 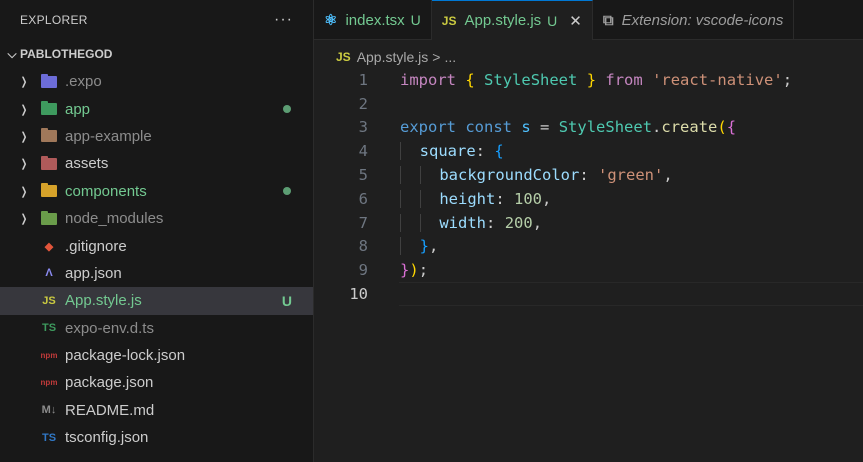 I want to click on tab-app-style-js: JS App.style.js U ✕, so click(x=512, y=20).